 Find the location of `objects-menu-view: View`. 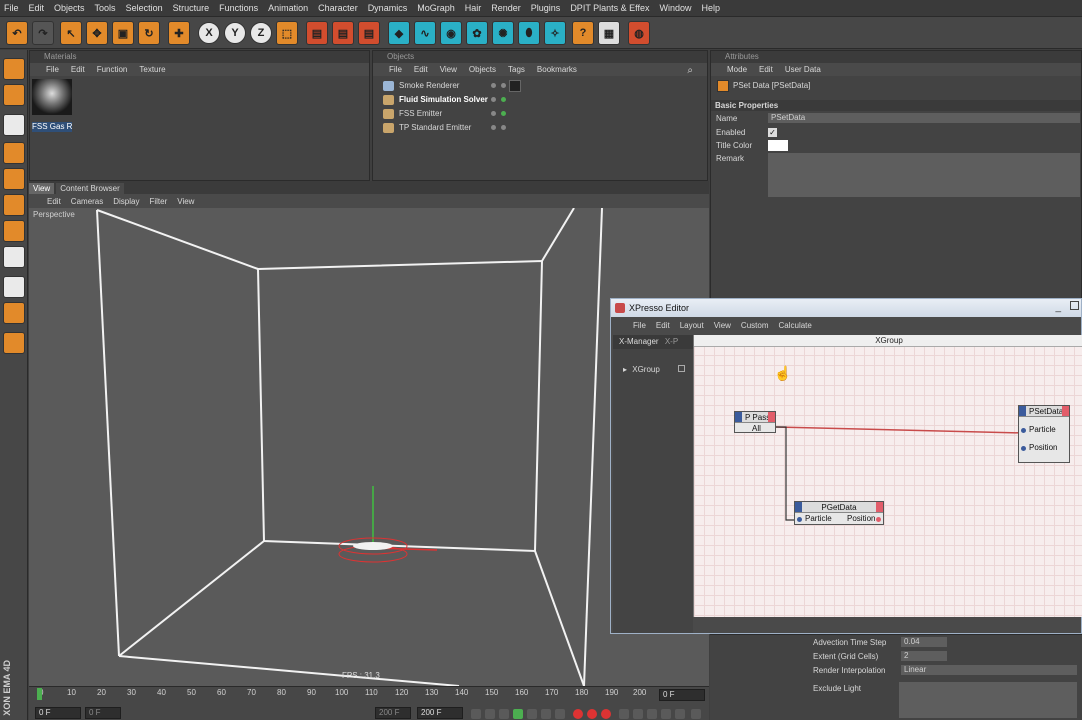

objects-menu-view: View is located at coordinates (448, 69).